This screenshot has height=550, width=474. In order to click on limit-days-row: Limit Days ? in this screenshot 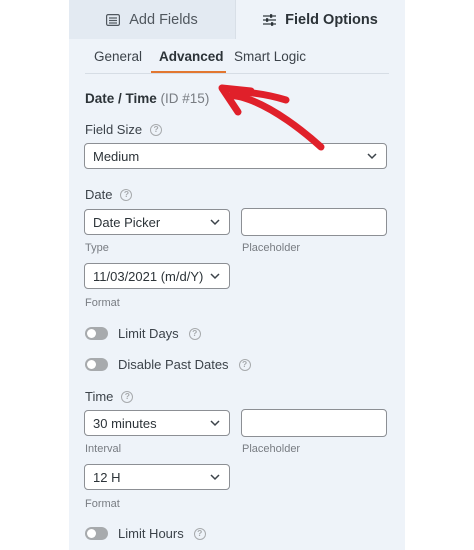, I will do `click(143, 333)`.